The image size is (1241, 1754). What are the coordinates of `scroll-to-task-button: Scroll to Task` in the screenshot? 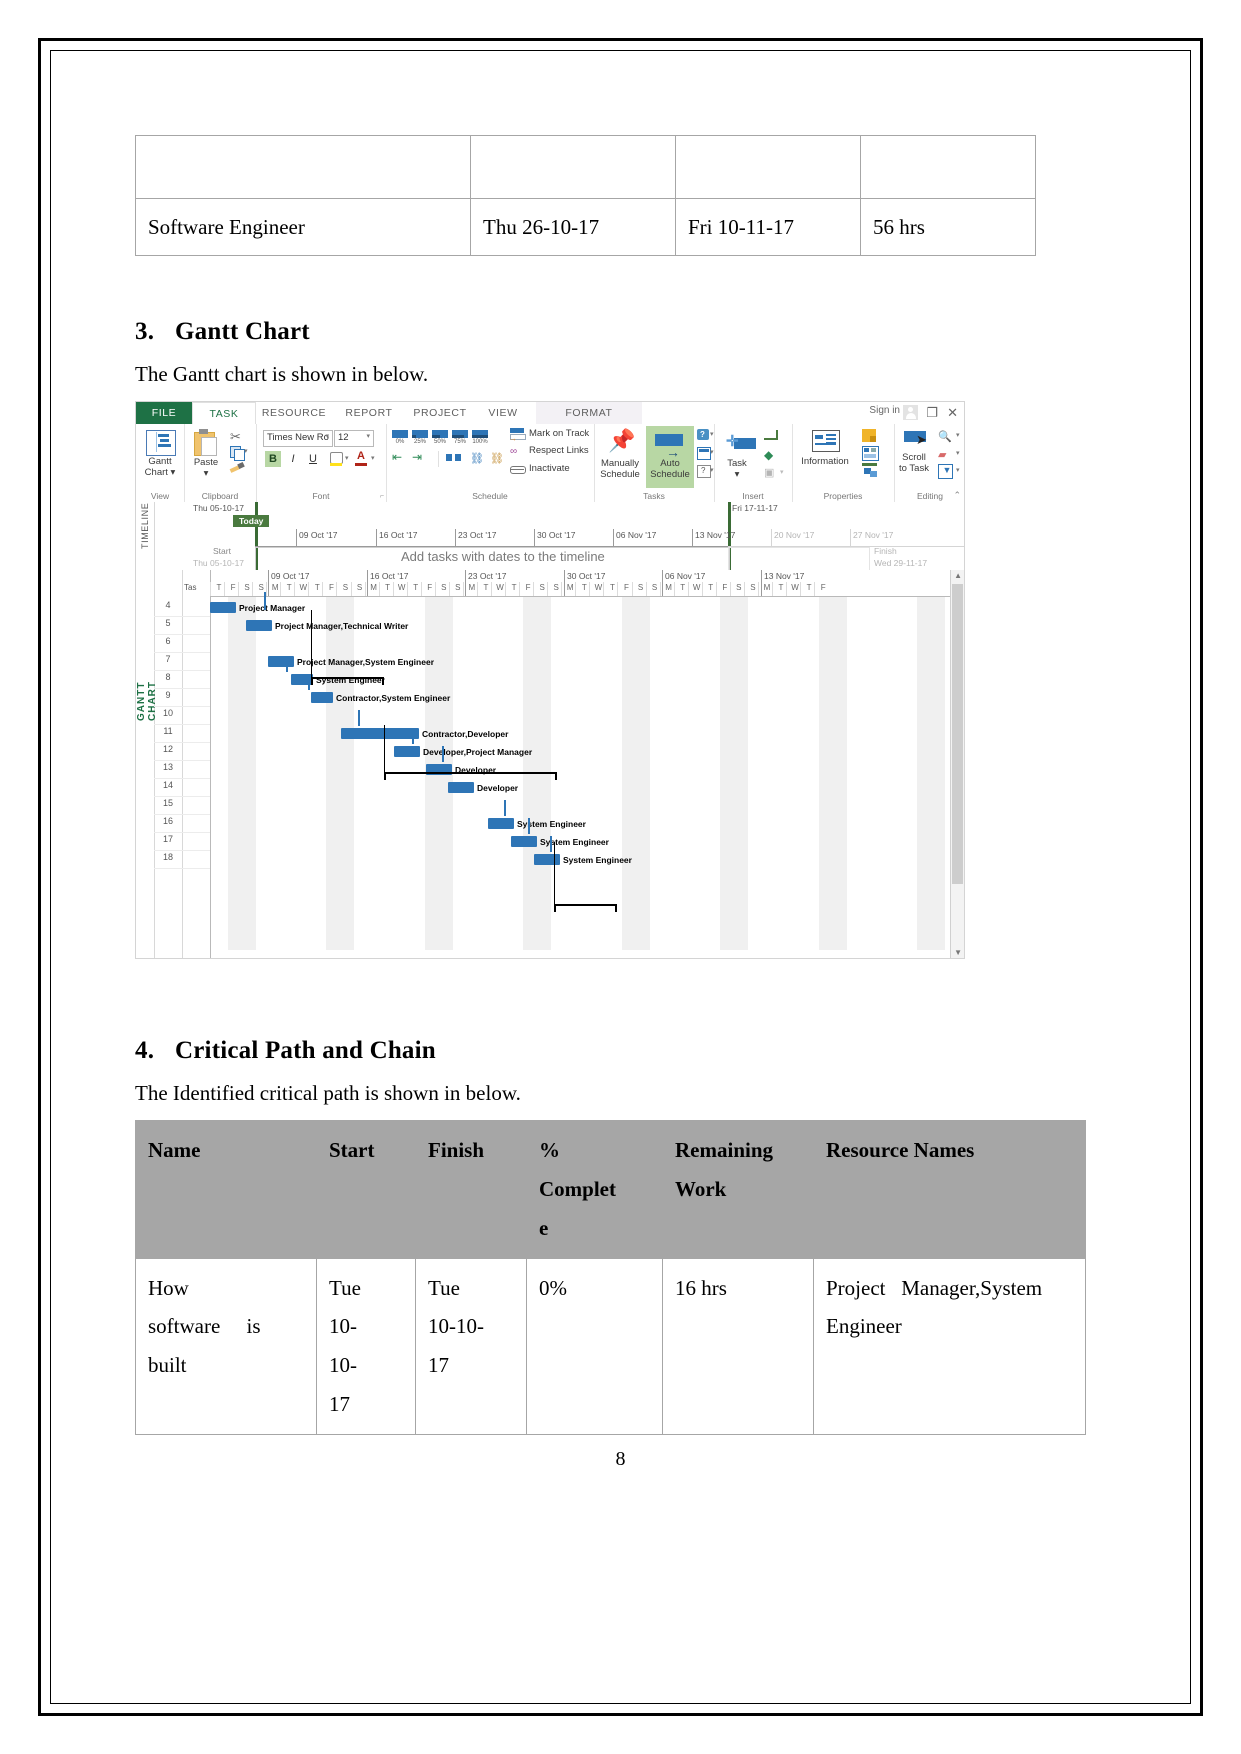 It's located at (914, 463).